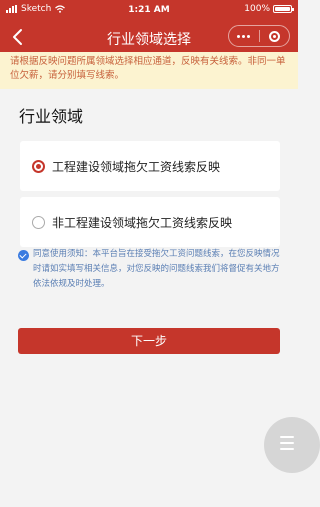  Describe the element at coordinates (283, 9) in the screenshot. I see `battery-icon` at that location.